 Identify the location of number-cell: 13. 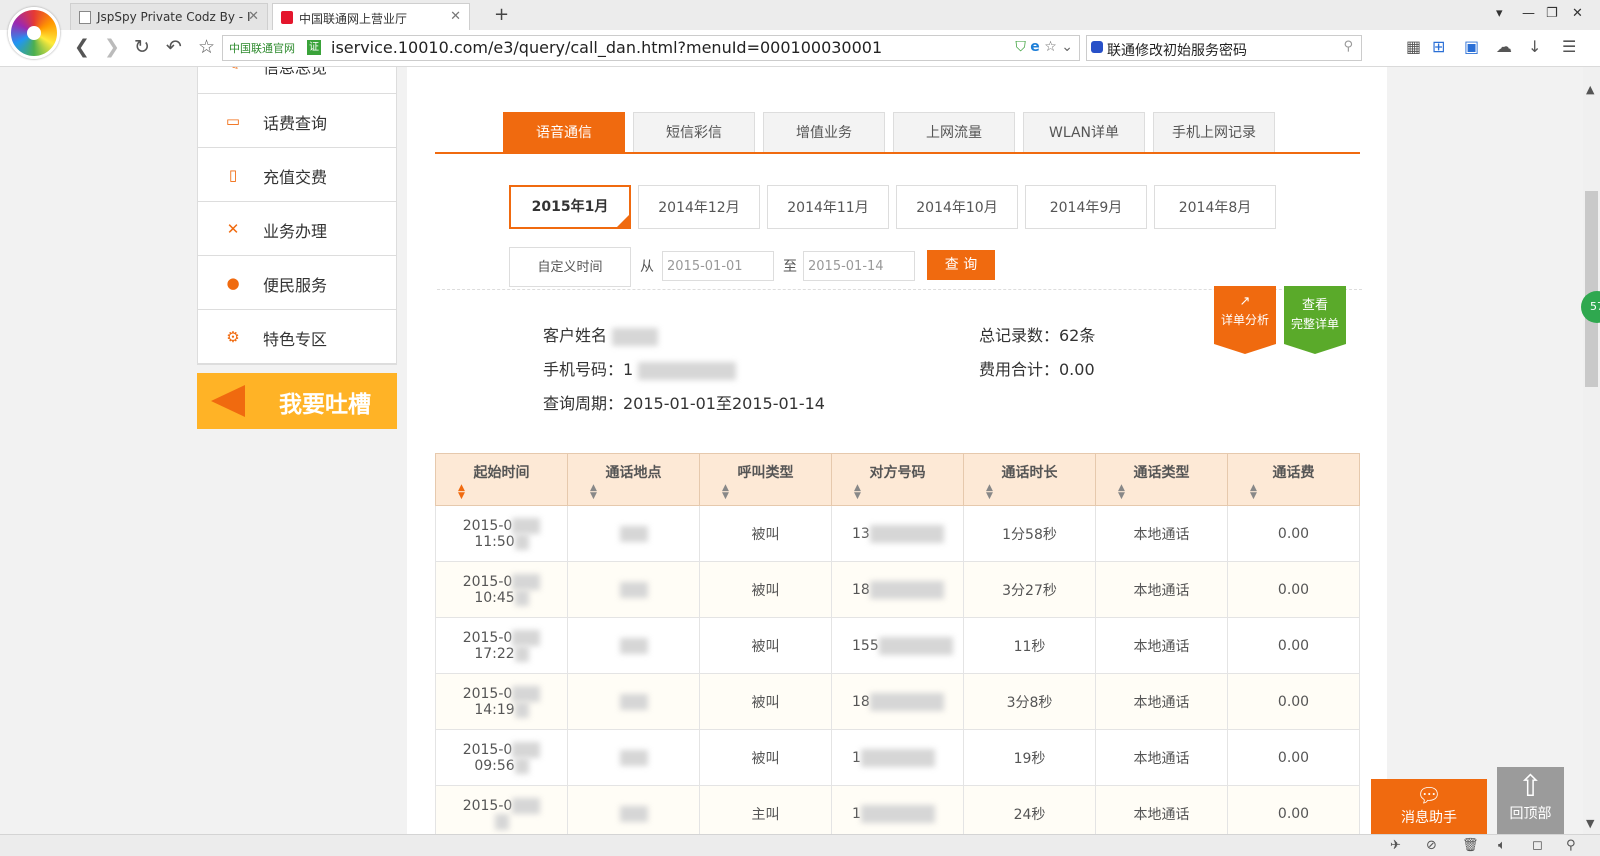
(897, 533).